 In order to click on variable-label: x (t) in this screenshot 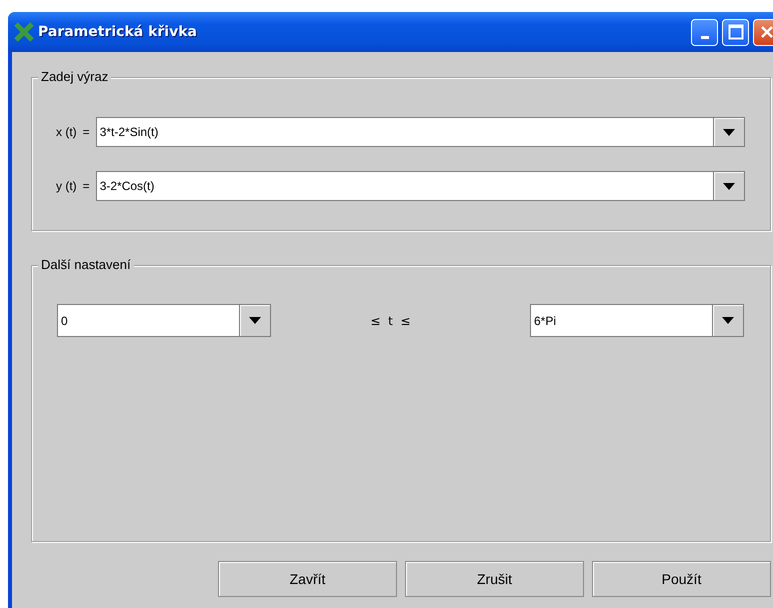, I will do `click(66, 132)`.